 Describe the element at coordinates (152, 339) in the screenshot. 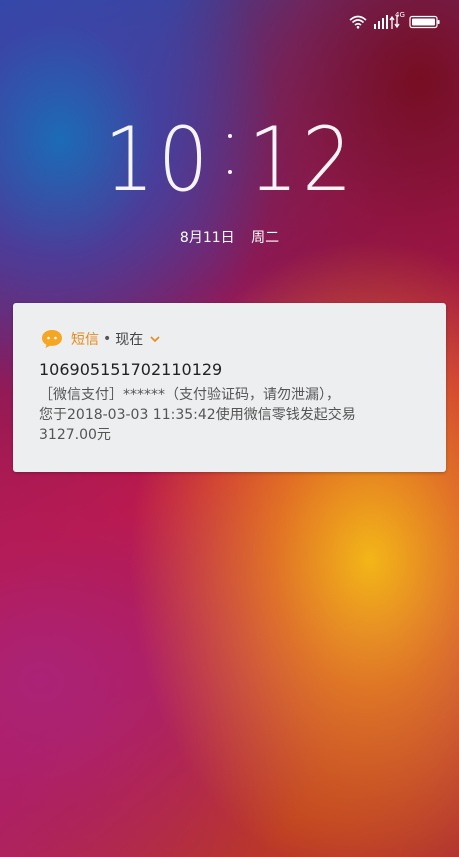

I see `chevron-down-icon` at that location.